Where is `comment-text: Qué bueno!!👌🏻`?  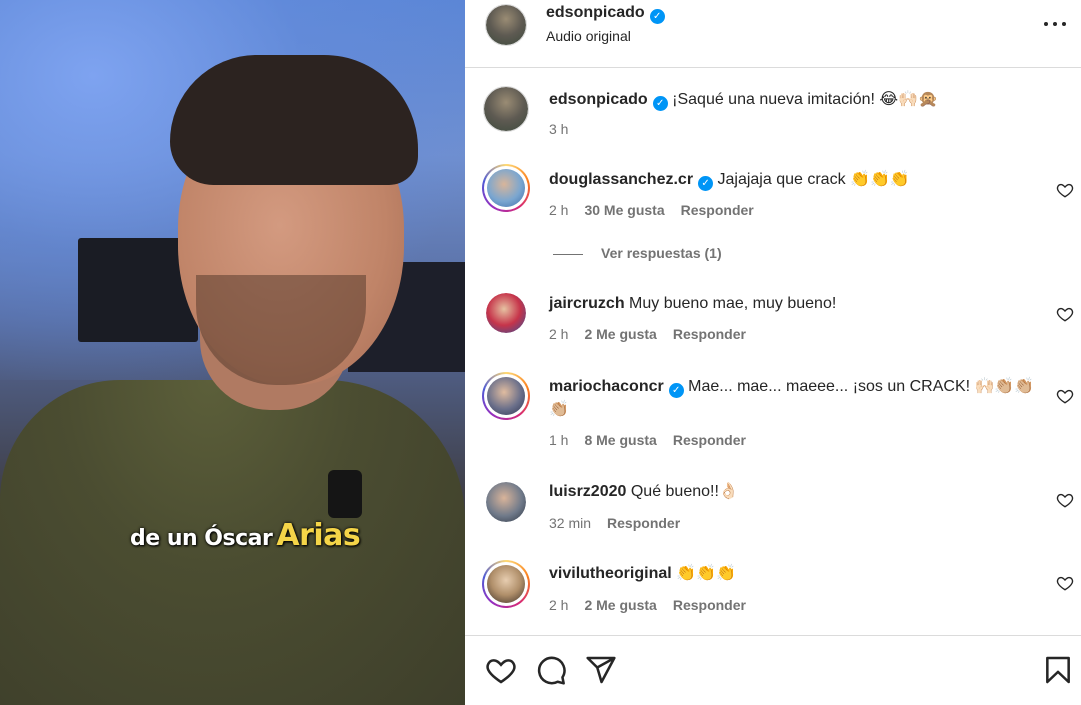
comment-text: Qué bueno!!👌🏻 is located at coordinates (684, 491).